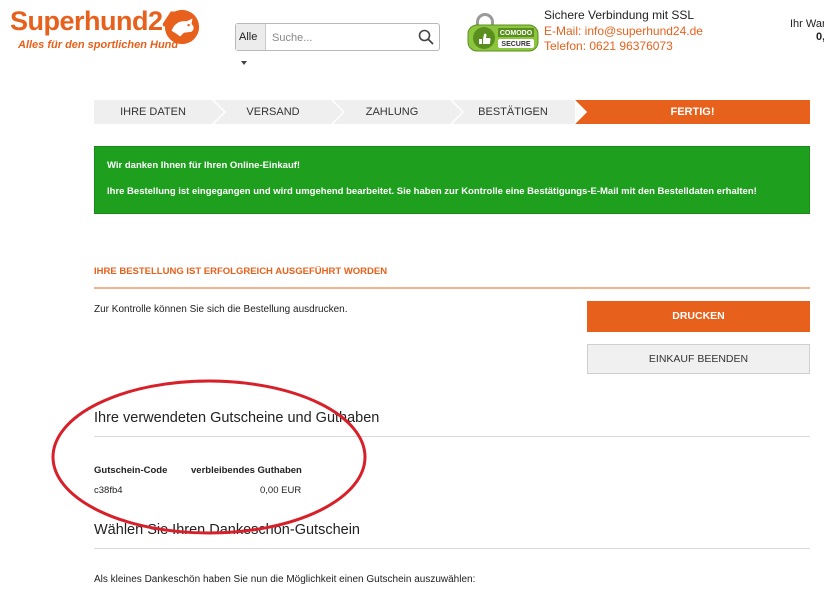  What do you see at coordinates (273, 112) in the screenshot?
I see `step-label: Versand` at bounding box center [273, 112].